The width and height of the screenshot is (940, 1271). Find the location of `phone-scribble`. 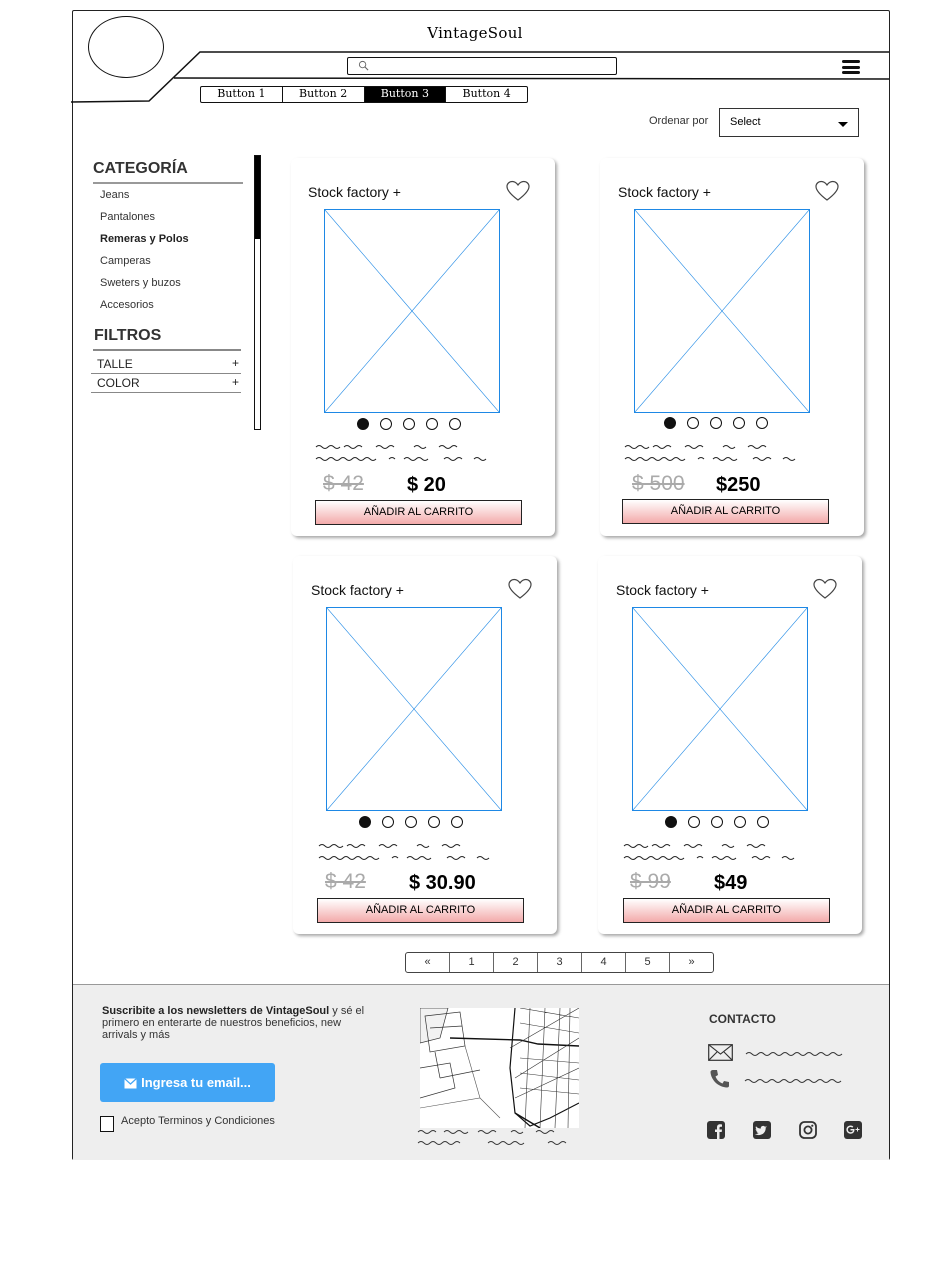

phone-scribble is located at coordinates (793, 1081).